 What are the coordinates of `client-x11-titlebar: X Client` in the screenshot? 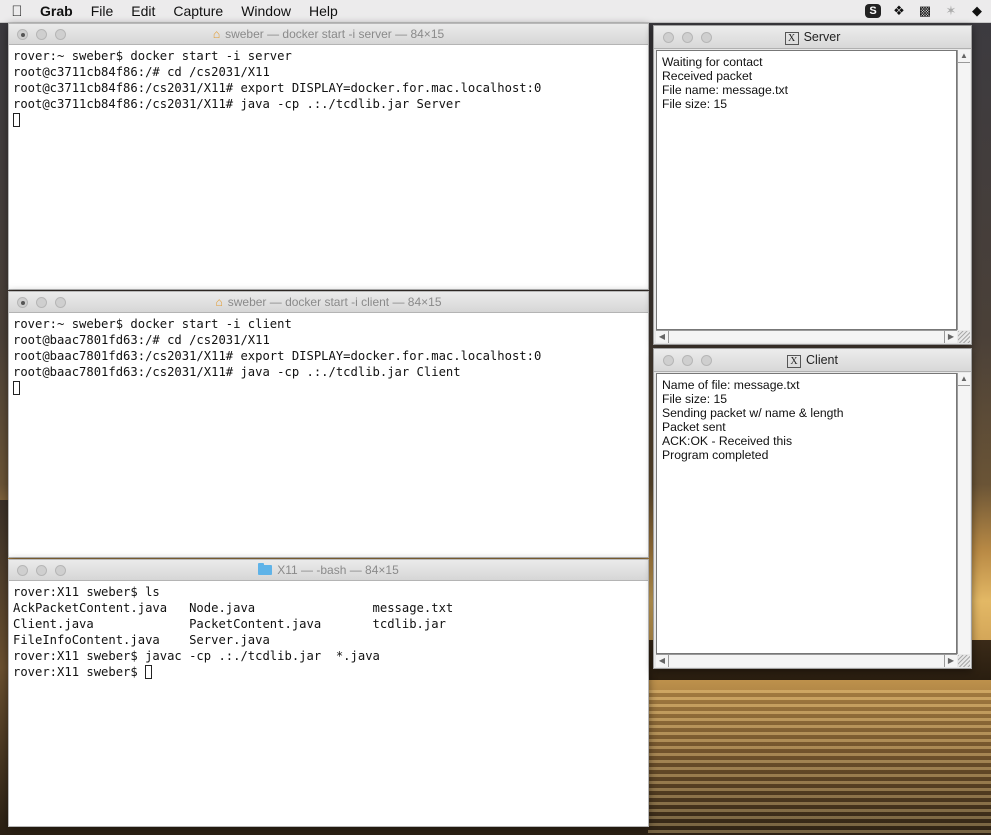 It's located at (812, 360).